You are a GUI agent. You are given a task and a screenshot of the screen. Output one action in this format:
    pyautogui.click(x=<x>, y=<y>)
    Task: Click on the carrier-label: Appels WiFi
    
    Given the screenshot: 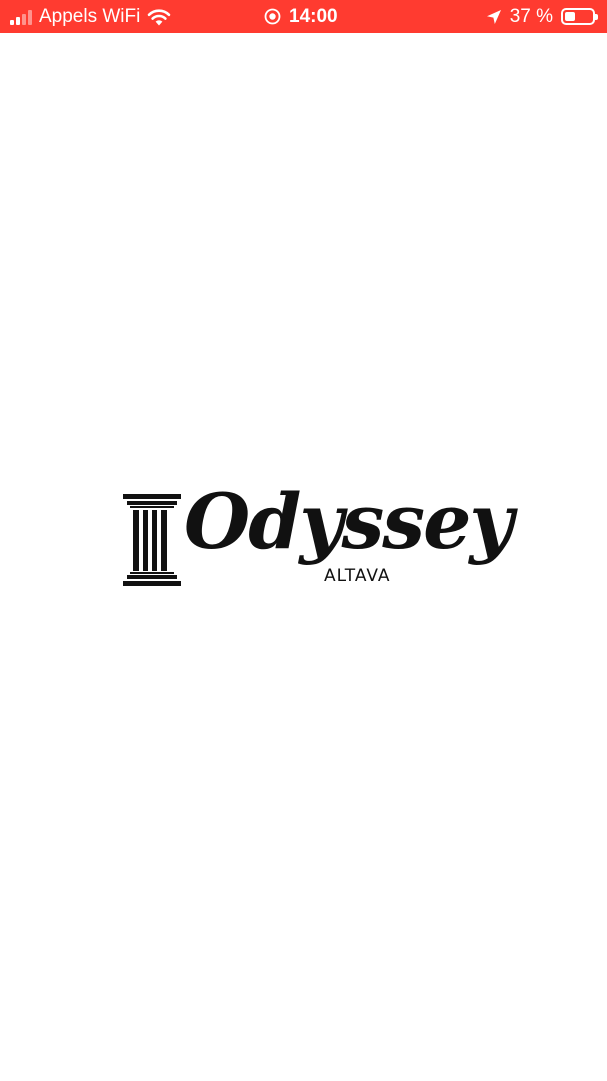 What is the action you would take?
    pyautogui.click(x=90, y=16)
    